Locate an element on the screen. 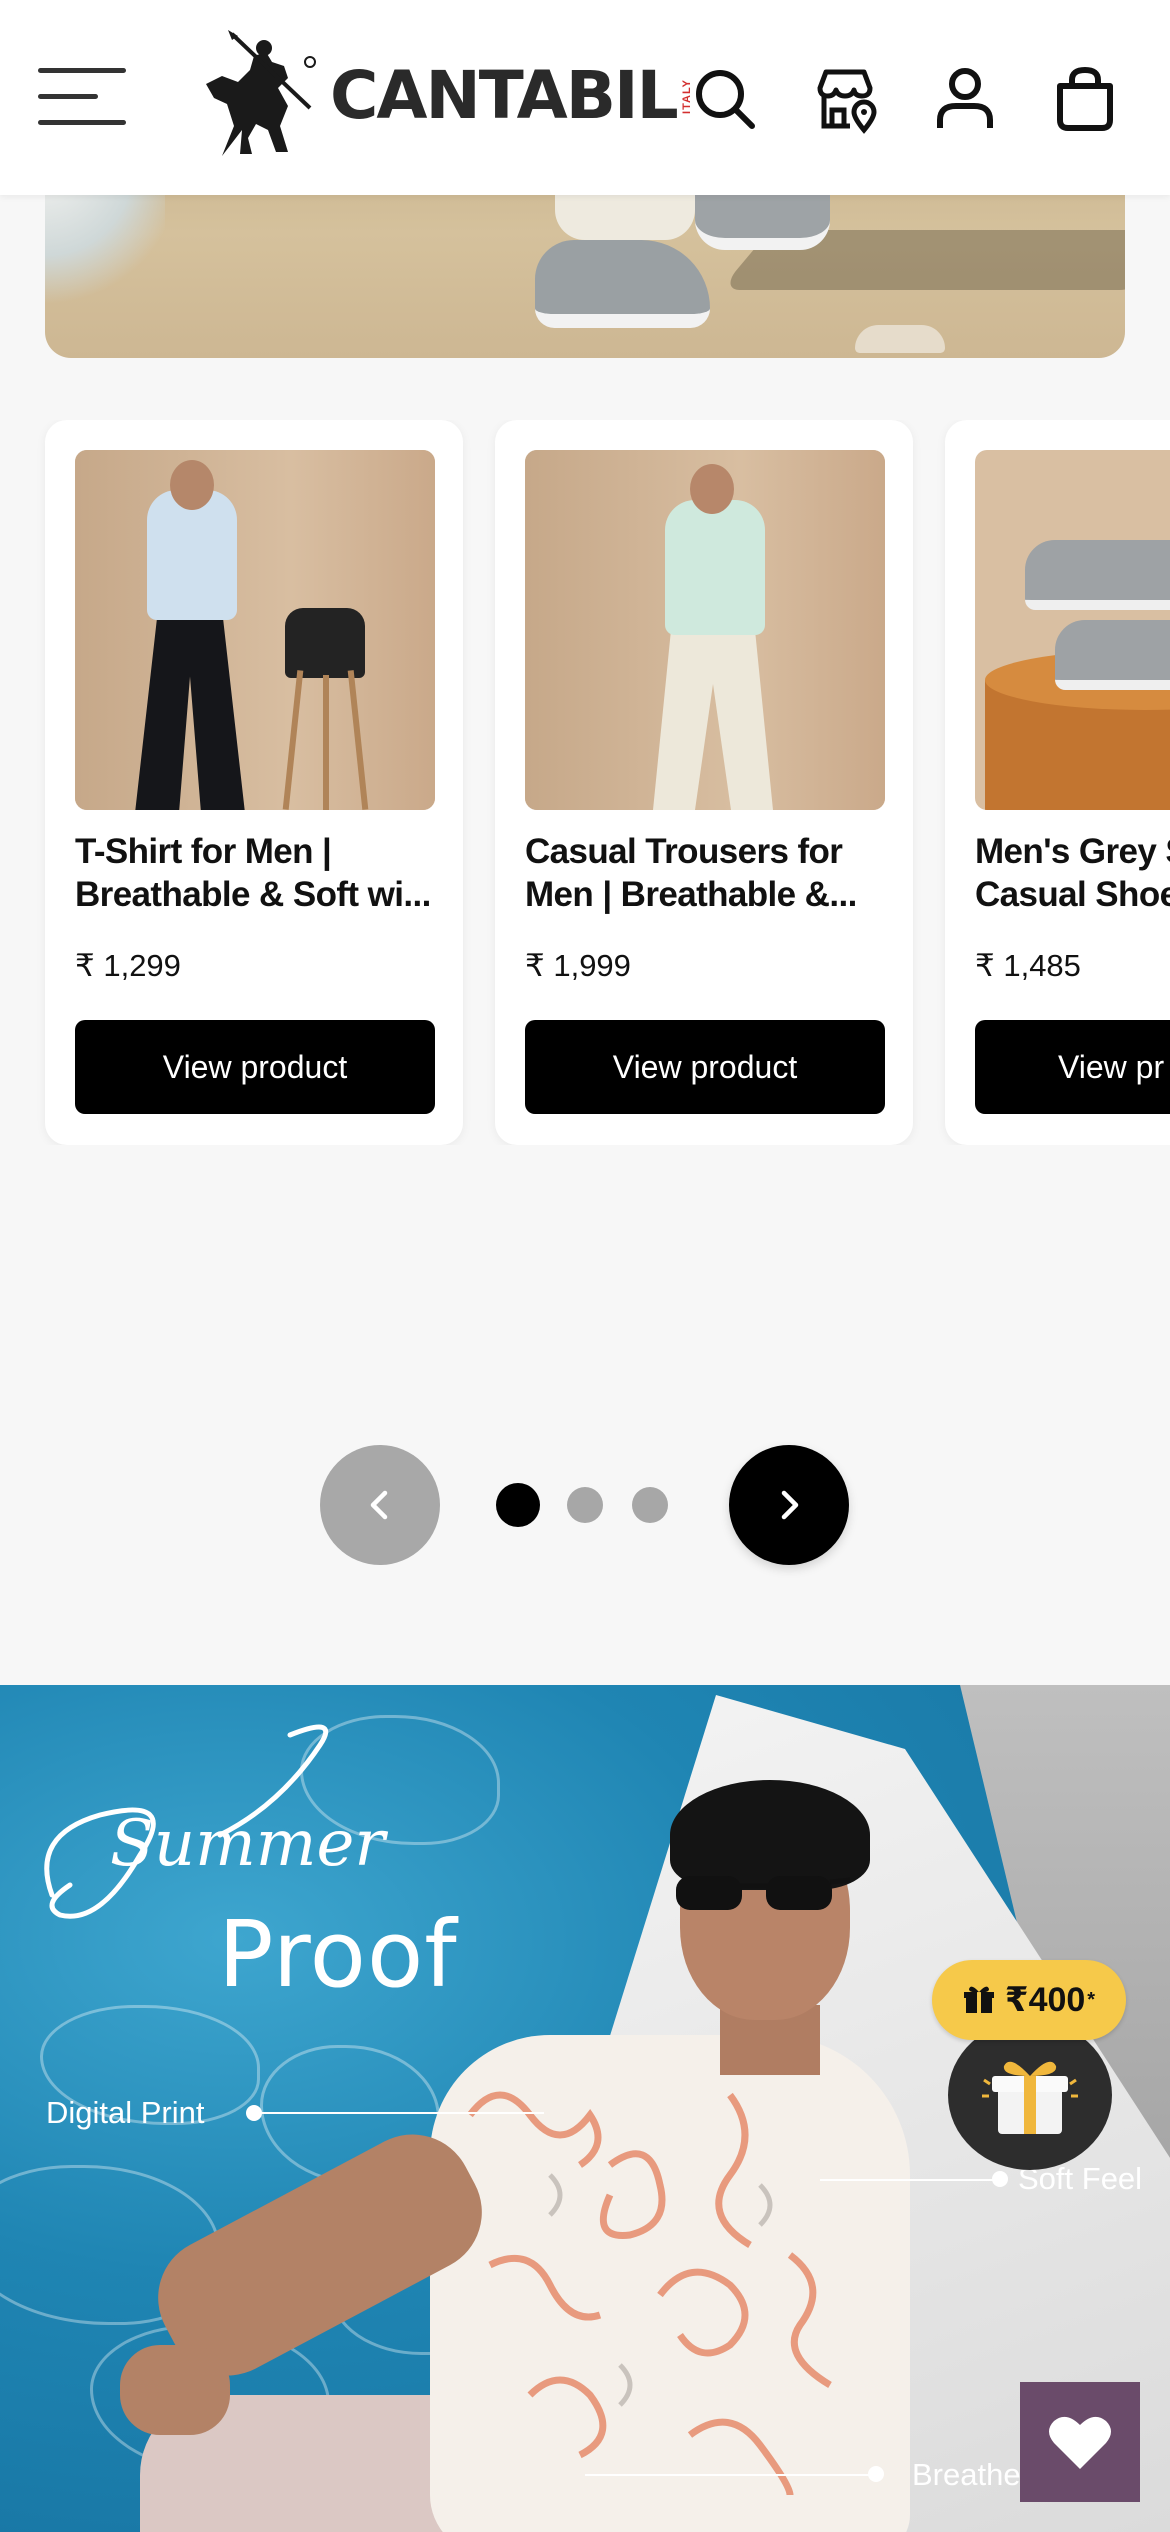  carousel-pager is located at coordinates (585, 1505).